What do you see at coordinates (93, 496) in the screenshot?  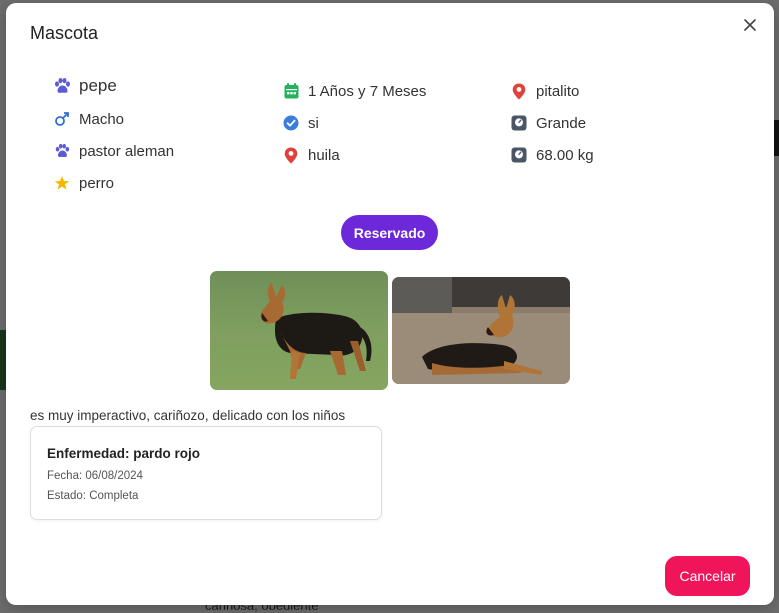 I see `disease-status: Estado: Completa` at bounding box center [93, 496].